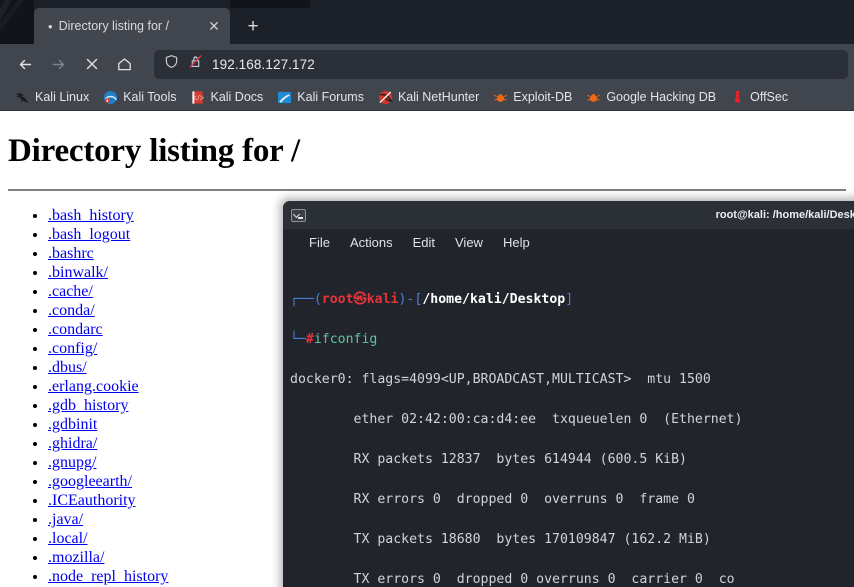  Describe the element at coordinates (385, 97) in the screenshot. I see `kali-nethunter-icon` at that location.